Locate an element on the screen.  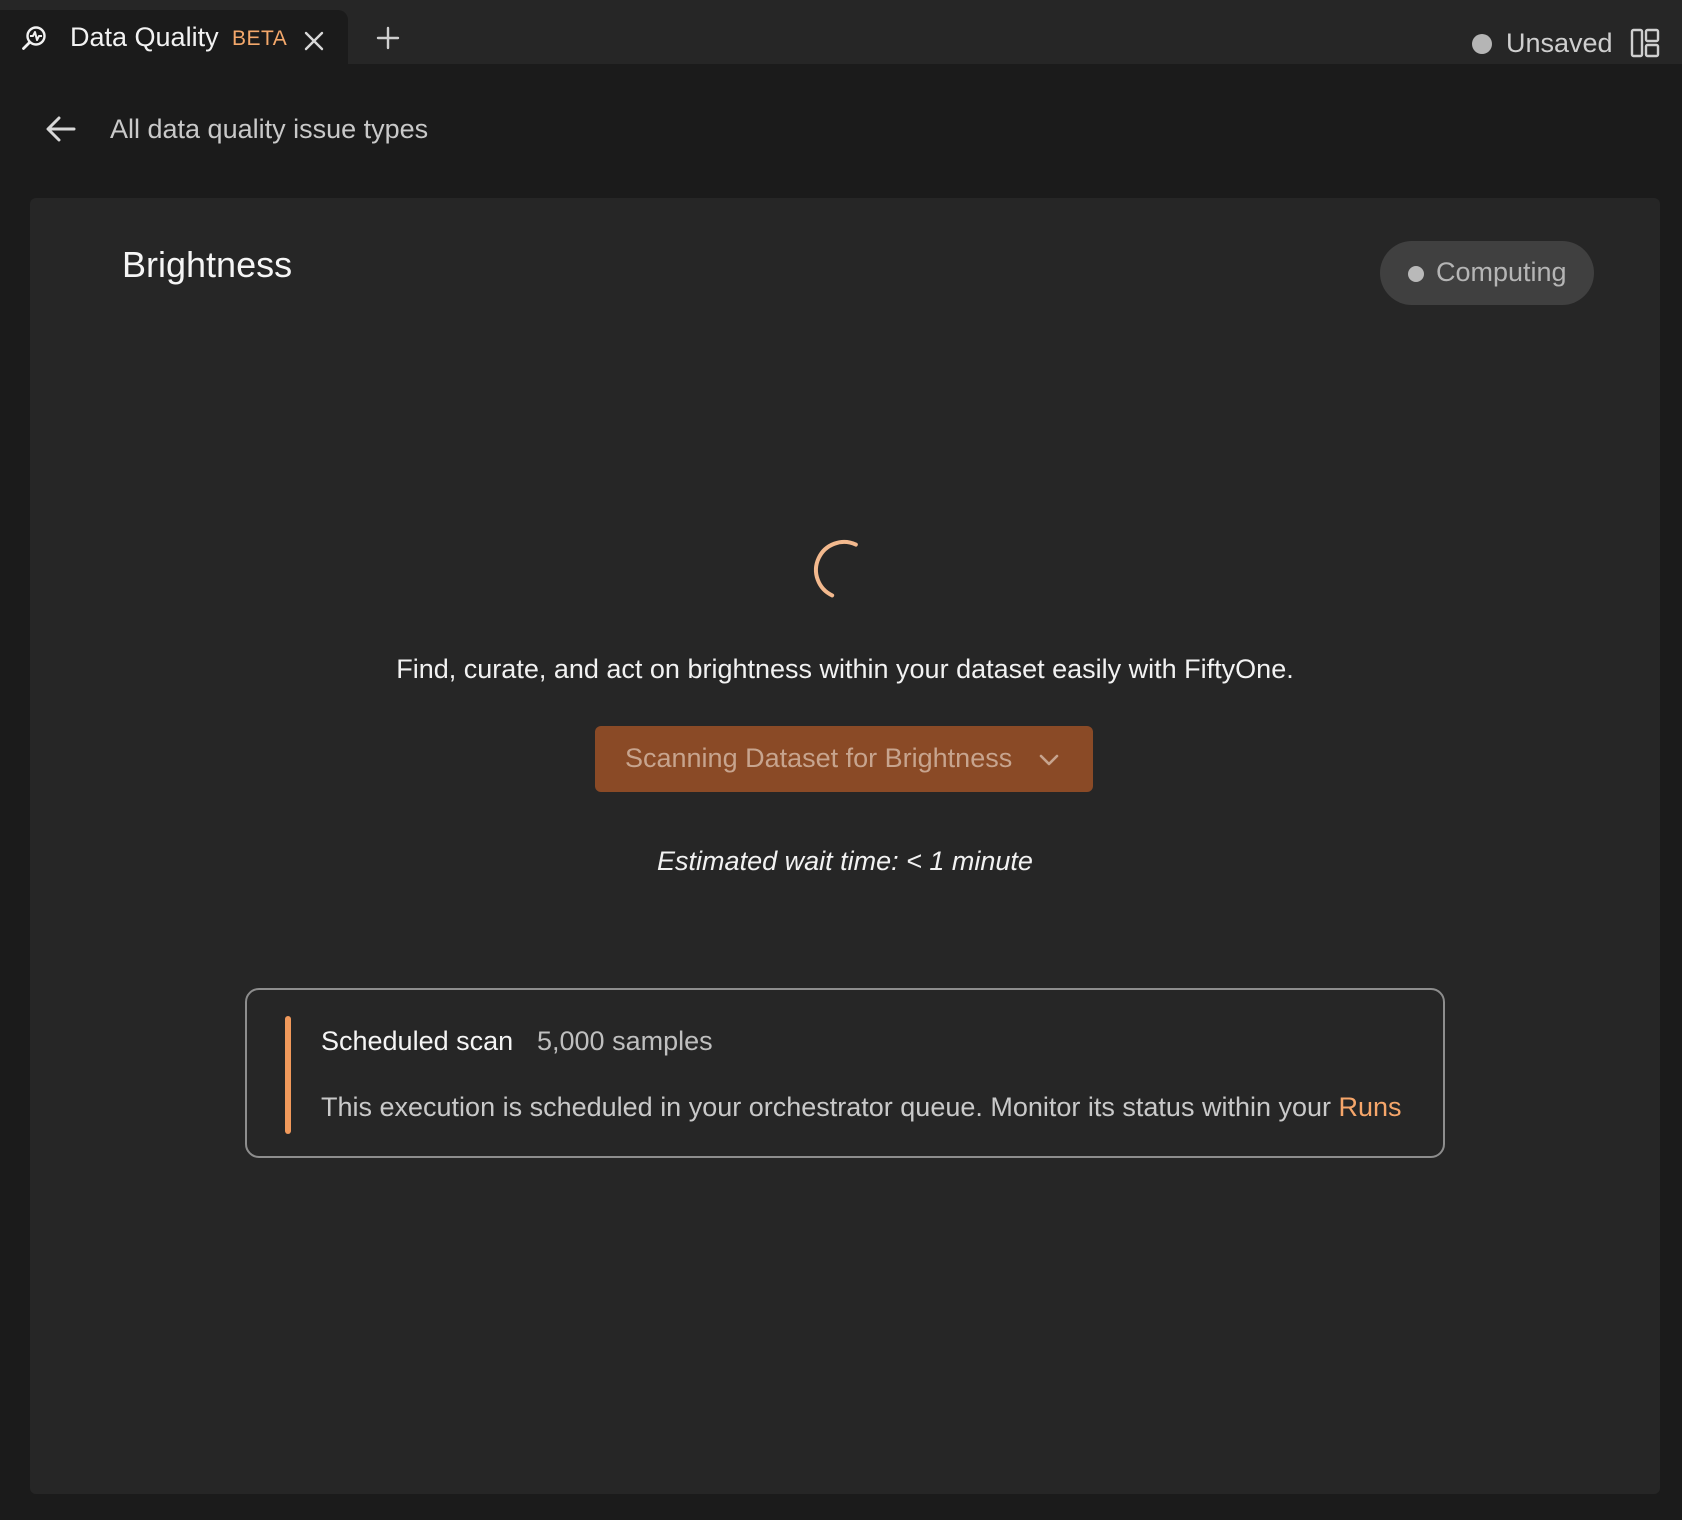
breadcrumb-all-issue-types: All data quality issue types is located at coordinates (269, 129).